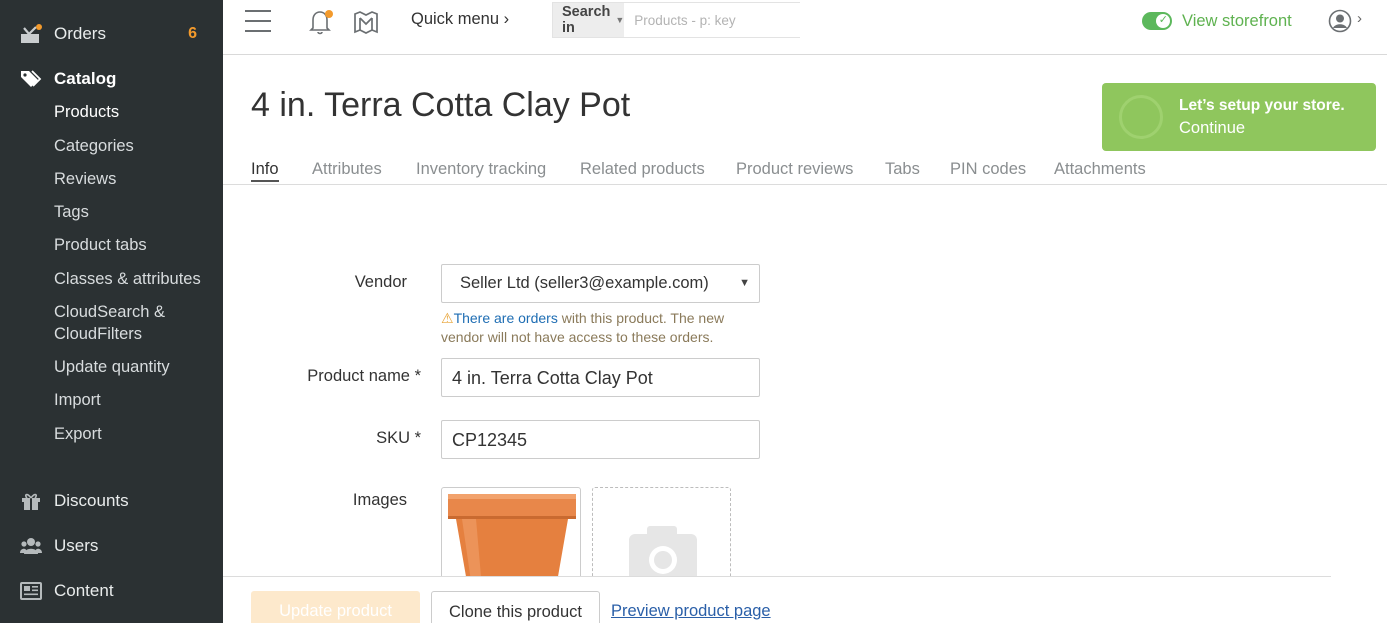 This screenshot has height=623, width=1387. What do you see at coordinates (31, 79) in the screenshot?
I see `tags-icon` at bounding box center [31, 79].